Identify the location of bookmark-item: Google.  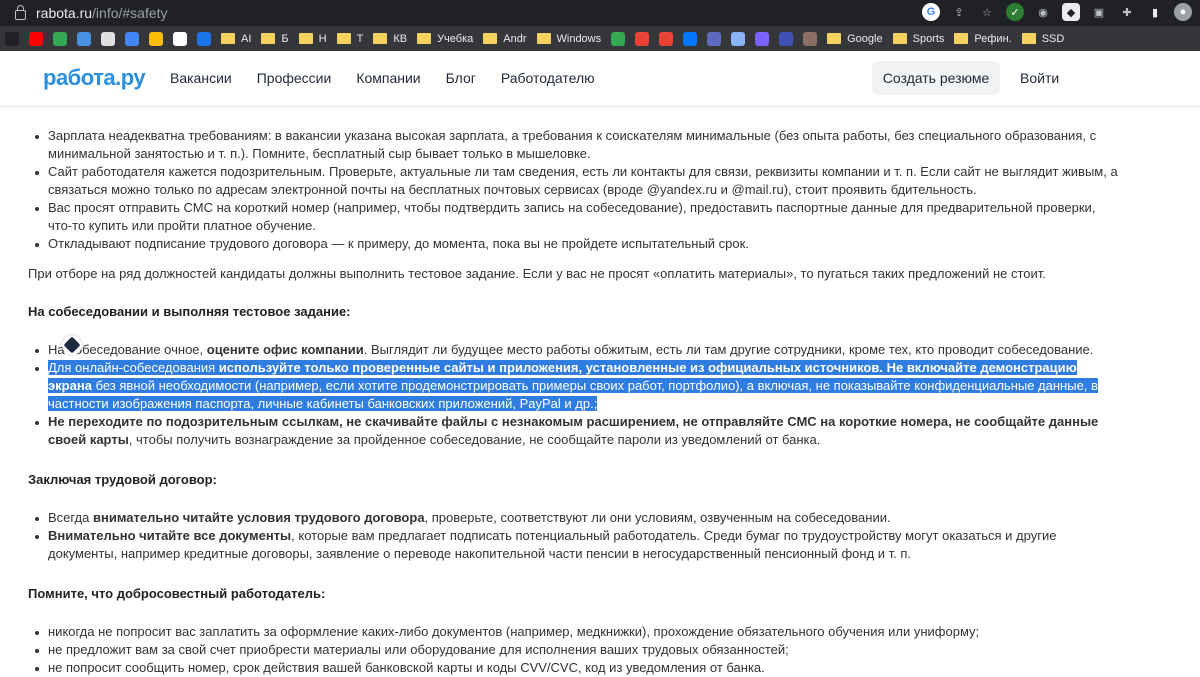
(854, 38).